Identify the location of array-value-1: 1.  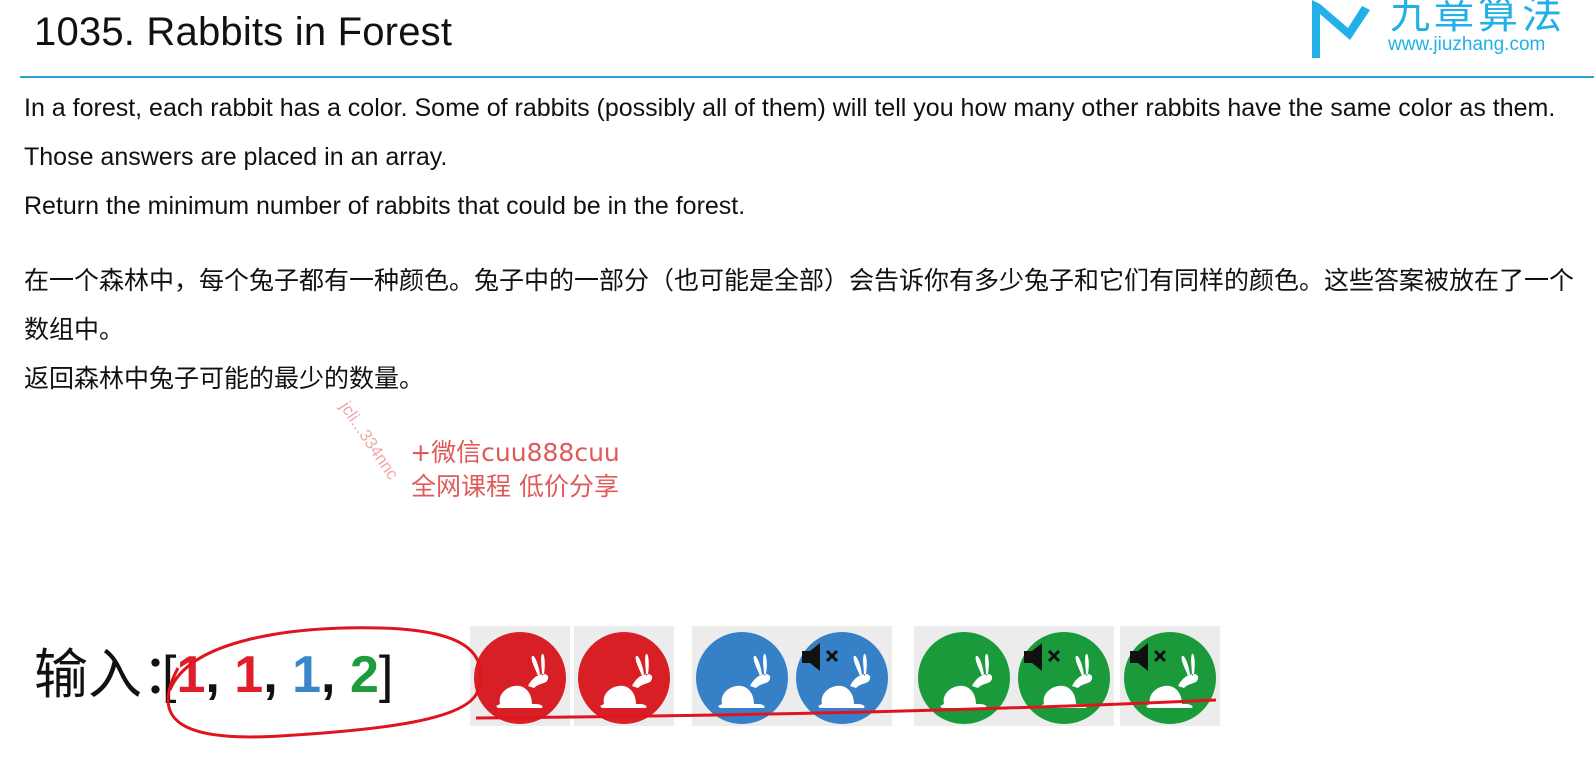
(249, 675).